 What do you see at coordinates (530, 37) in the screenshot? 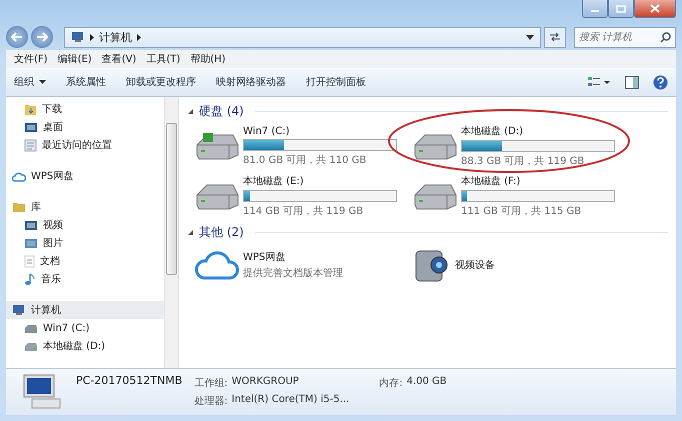
I see `dropdown-caret-icon` at bounding box center [530, 37].